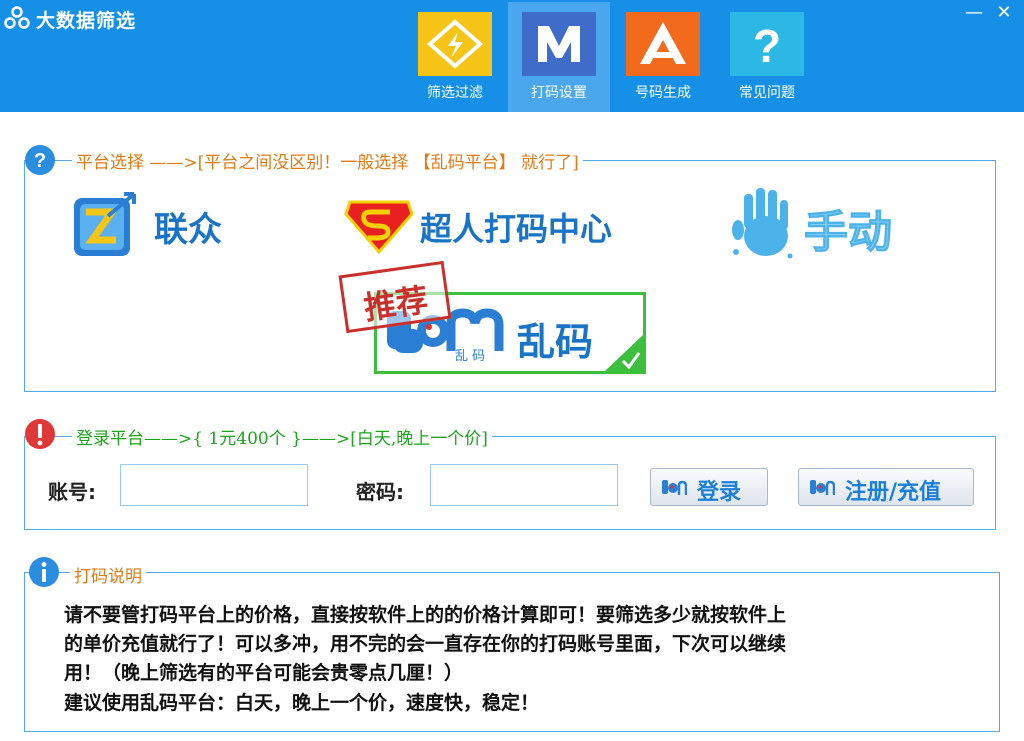  What do you see at coordinates (327, 160) in the screenshot?
I see `platform-section-title: 平台选择 ——>[平台之间没区别！一般选择 【乱码平台】 就行了]` at bounding box center [327, 160].